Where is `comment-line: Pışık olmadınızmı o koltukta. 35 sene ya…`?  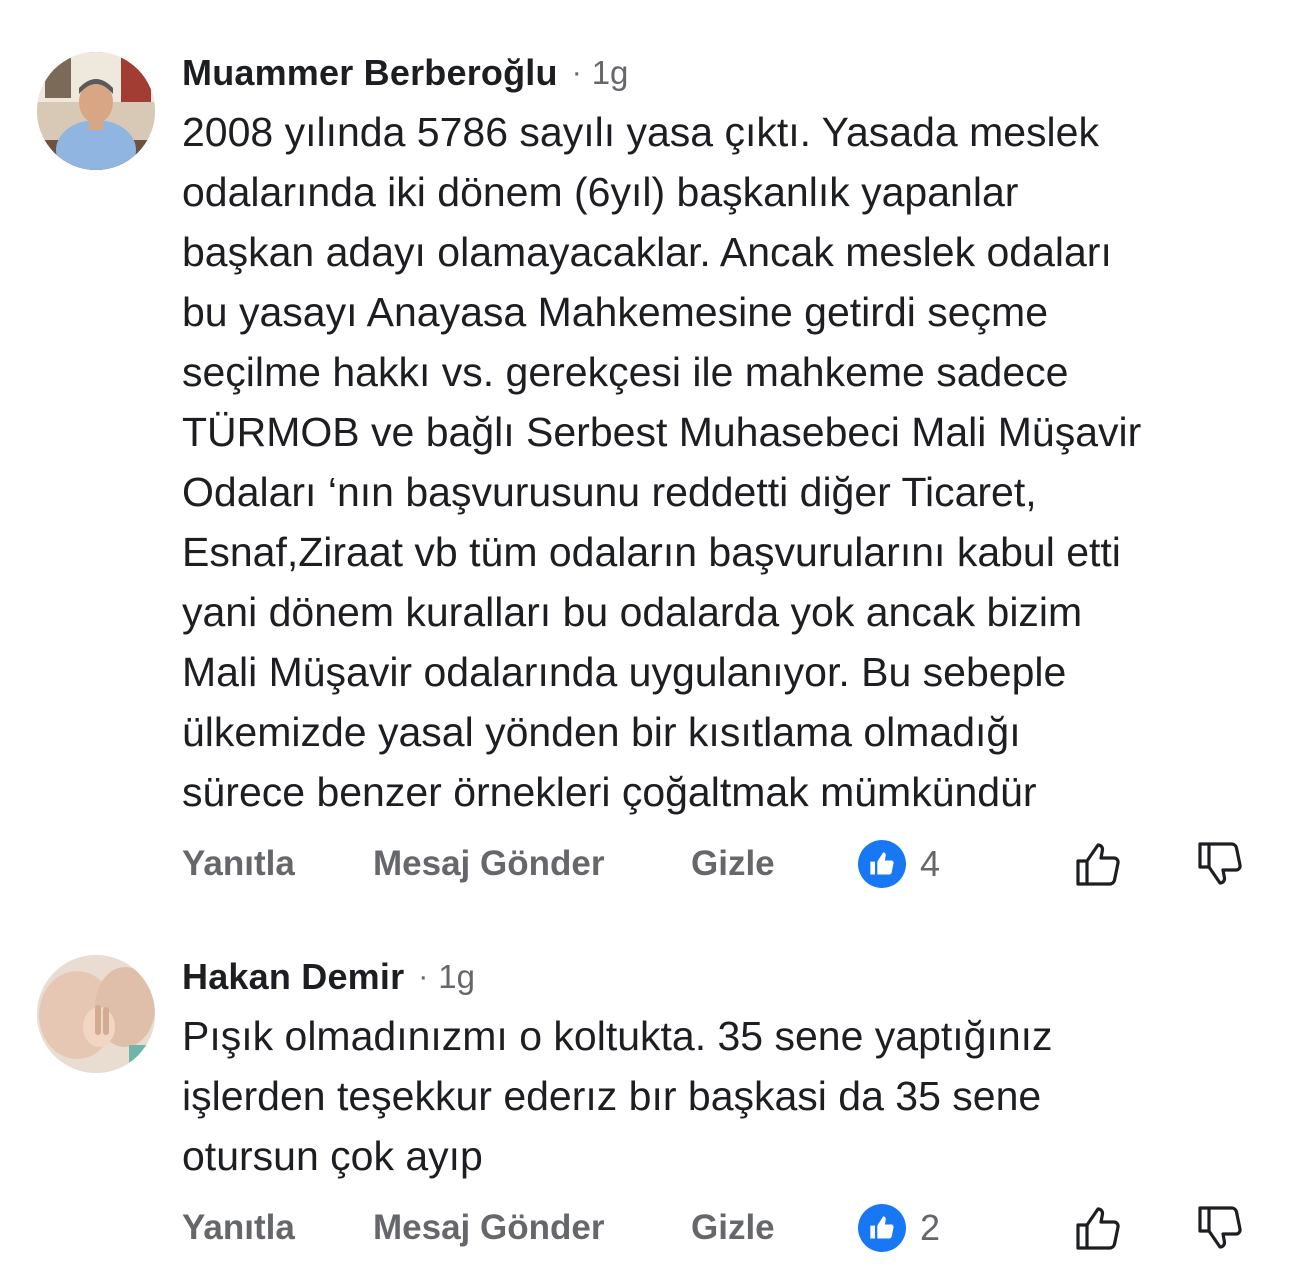 comment-line: Pışık olmadınızmı o koltukta. 35 sene ya… is located at coordinates (617, 1036).